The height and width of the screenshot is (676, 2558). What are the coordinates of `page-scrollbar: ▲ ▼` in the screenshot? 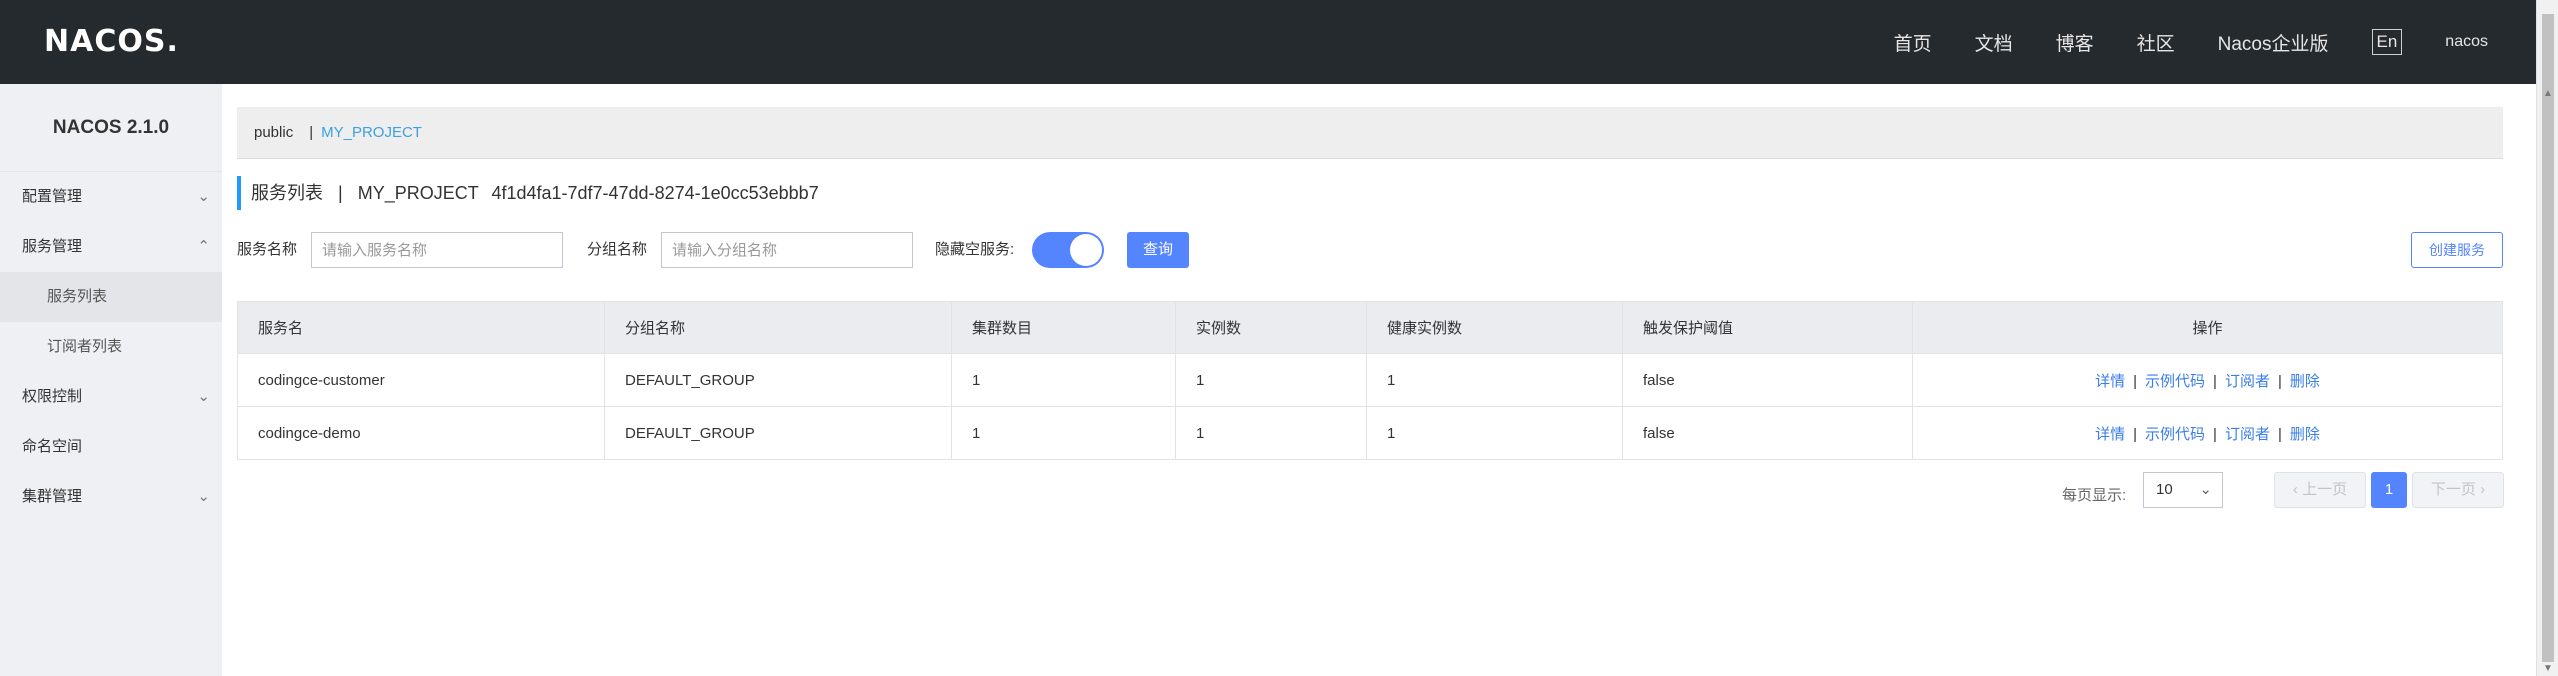 It's located at (2547, 338).